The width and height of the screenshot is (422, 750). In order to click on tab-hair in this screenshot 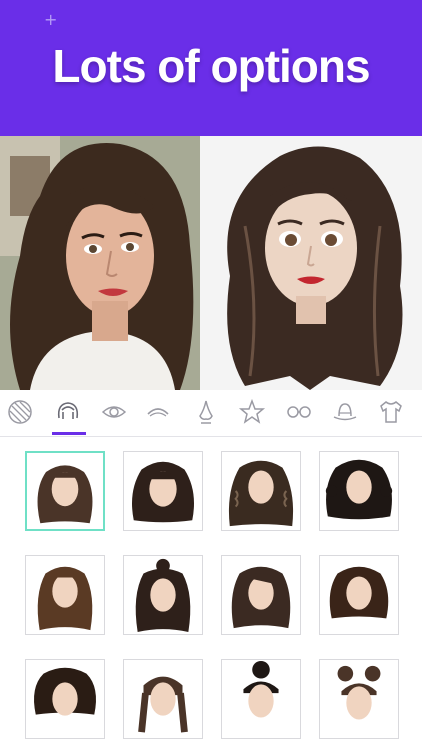, I will do `click(68, 412)`.